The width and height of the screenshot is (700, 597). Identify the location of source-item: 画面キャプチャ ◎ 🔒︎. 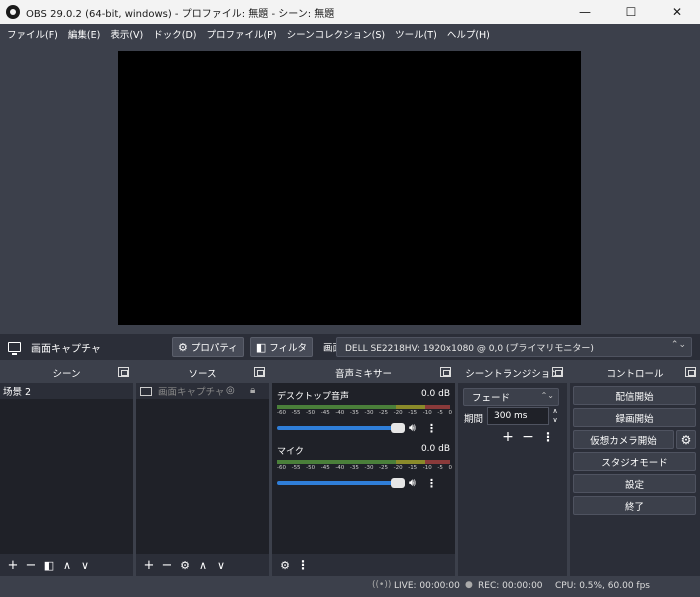
(202, 391).